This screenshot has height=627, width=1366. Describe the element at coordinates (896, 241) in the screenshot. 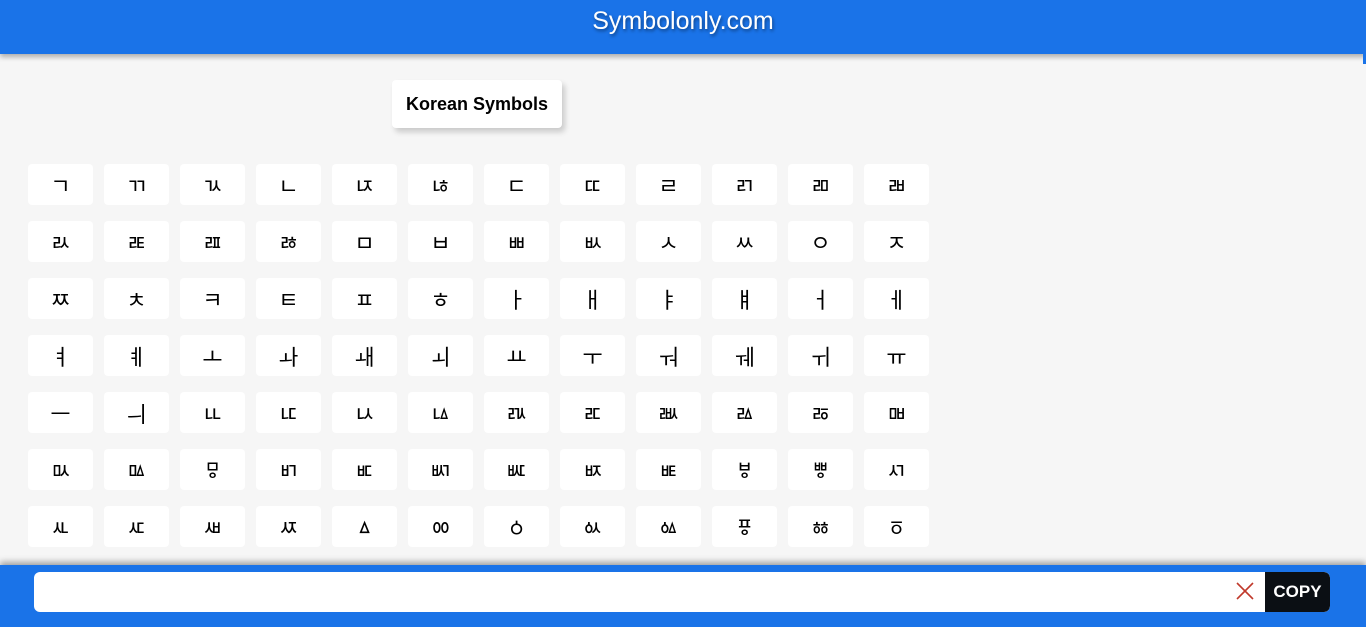

I see `symbol-button: ㅈ` at that location.